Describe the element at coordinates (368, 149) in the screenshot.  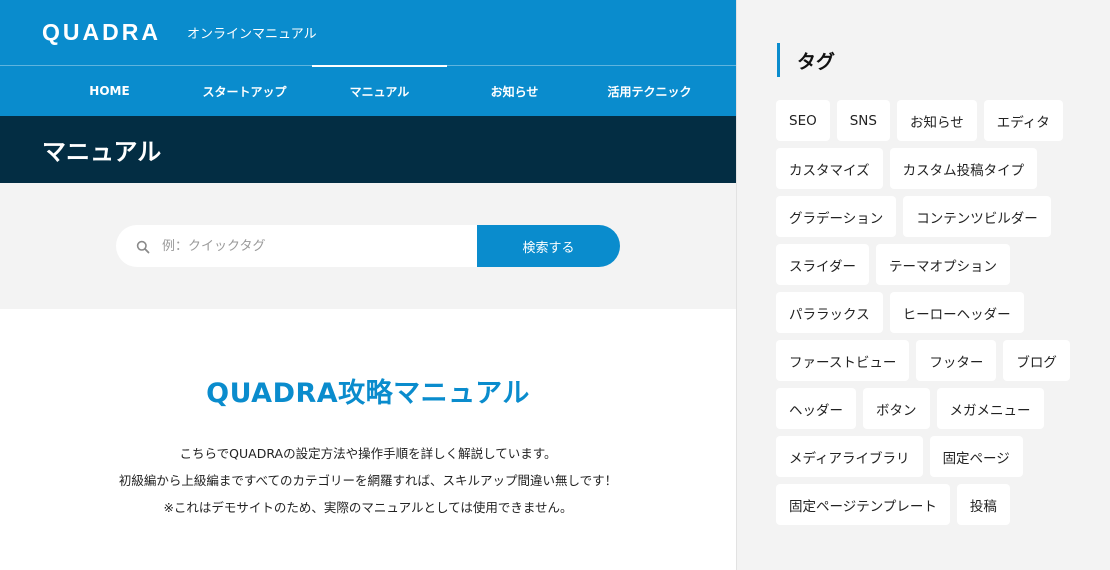
I see `page-header: マニュアル` at that location.